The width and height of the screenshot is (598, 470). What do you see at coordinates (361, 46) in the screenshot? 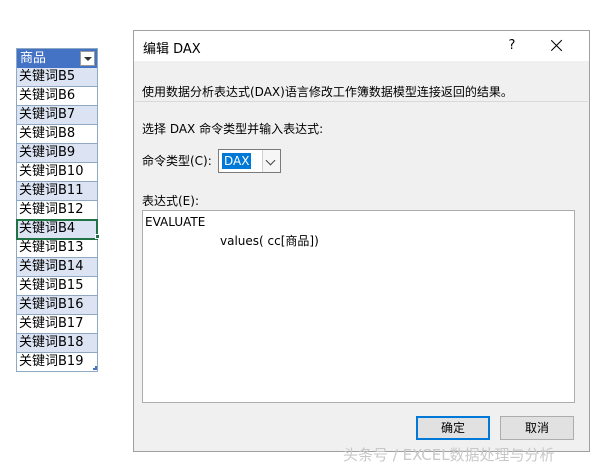
I see `dialog-titlebar: 编辑 DAX ?` at bounding box center [361, 46].